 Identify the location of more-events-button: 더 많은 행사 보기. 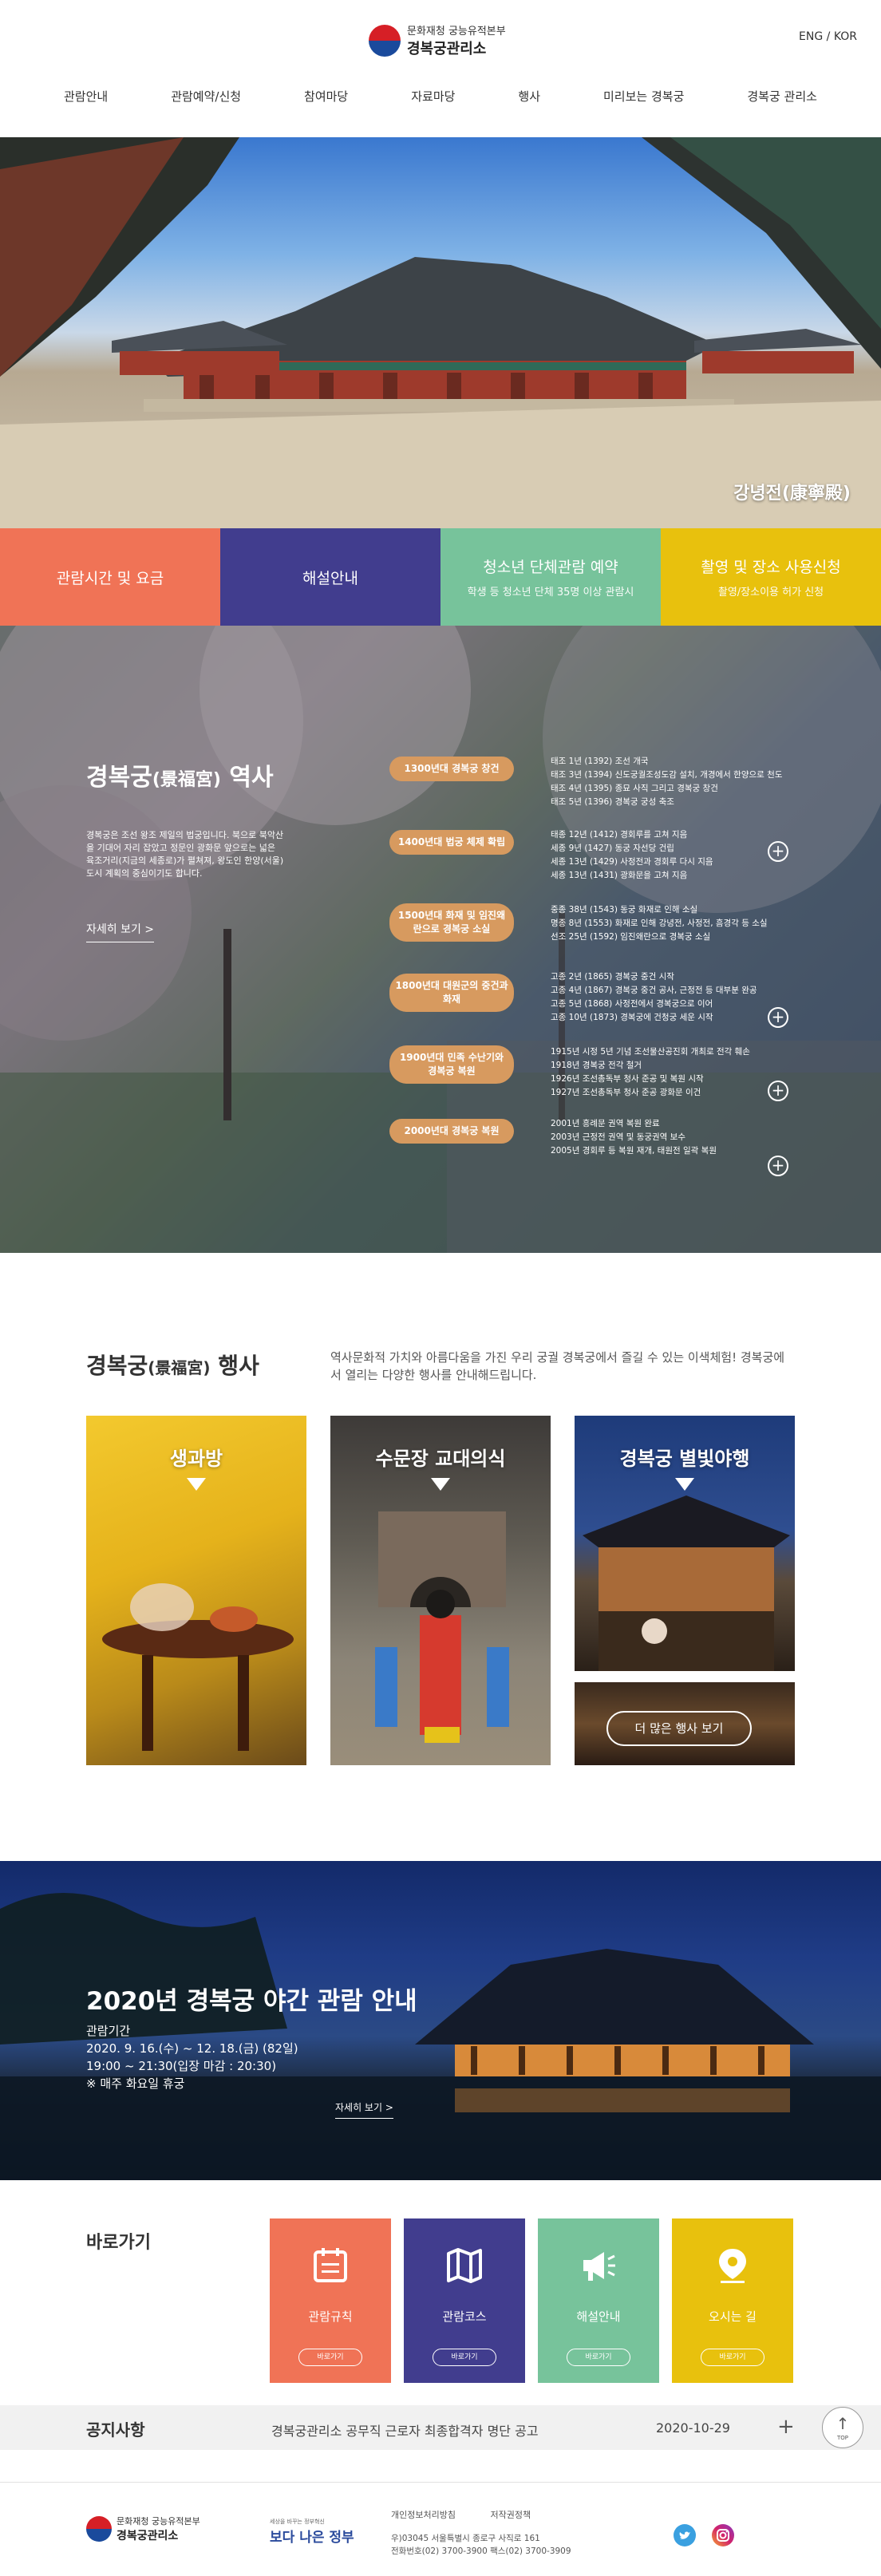
(679, 1728).